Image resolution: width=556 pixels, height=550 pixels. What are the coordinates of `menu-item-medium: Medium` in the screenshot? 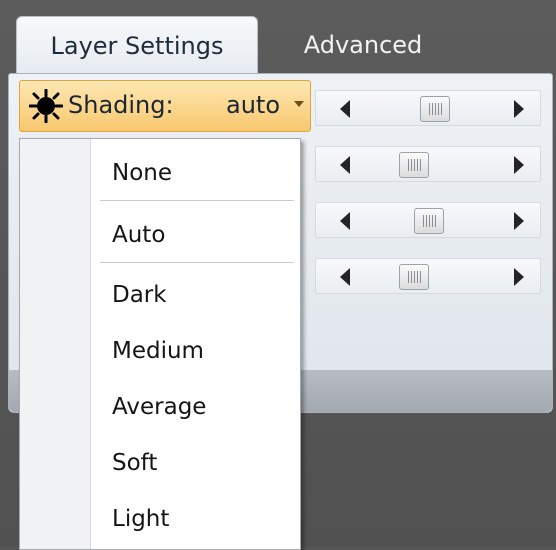 It's located at (202, 351).